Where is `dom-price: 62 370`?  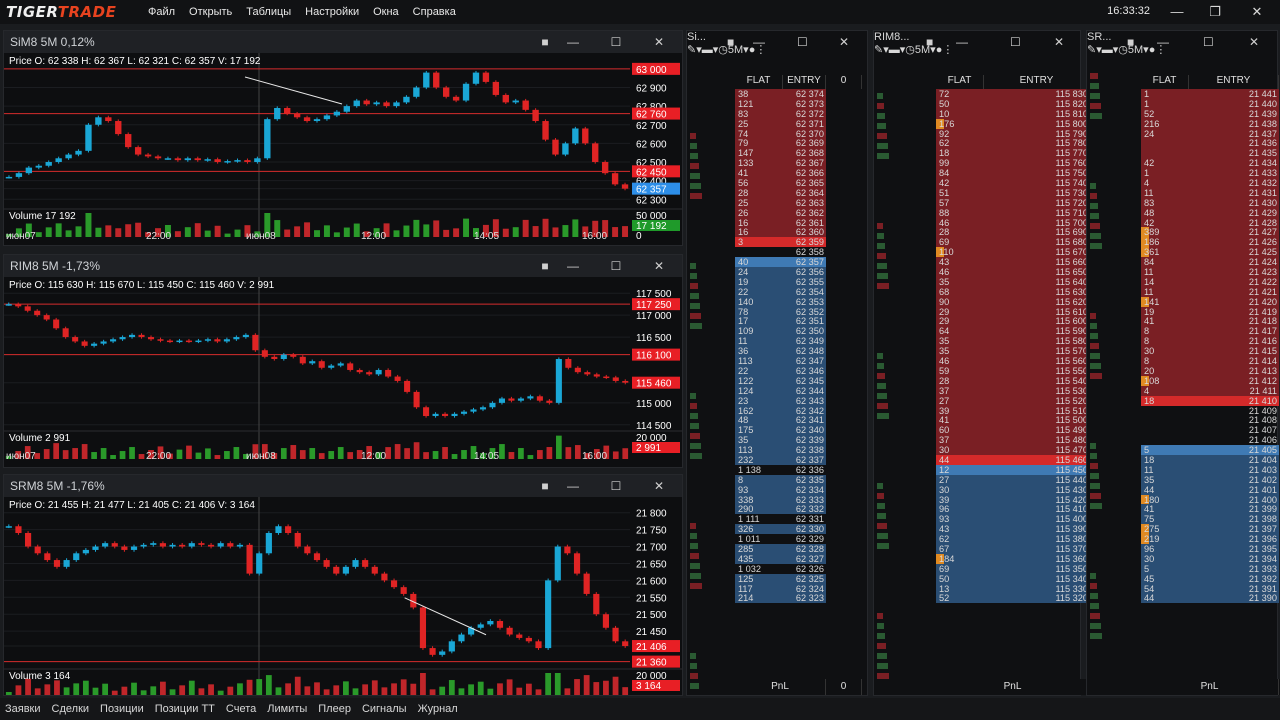
dom-price: 62 370 is located at coordinates (804, 133).